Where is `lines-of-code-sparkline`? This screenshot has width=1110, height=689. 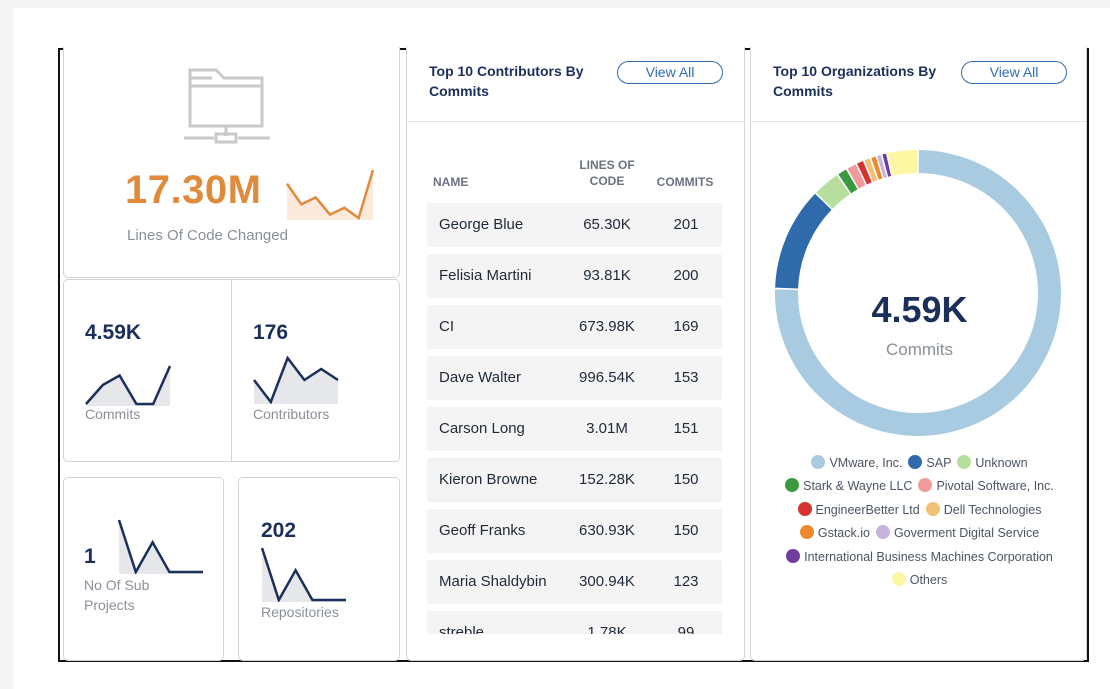 lines-of-code-sparkline is located at coordinates (330, 194).